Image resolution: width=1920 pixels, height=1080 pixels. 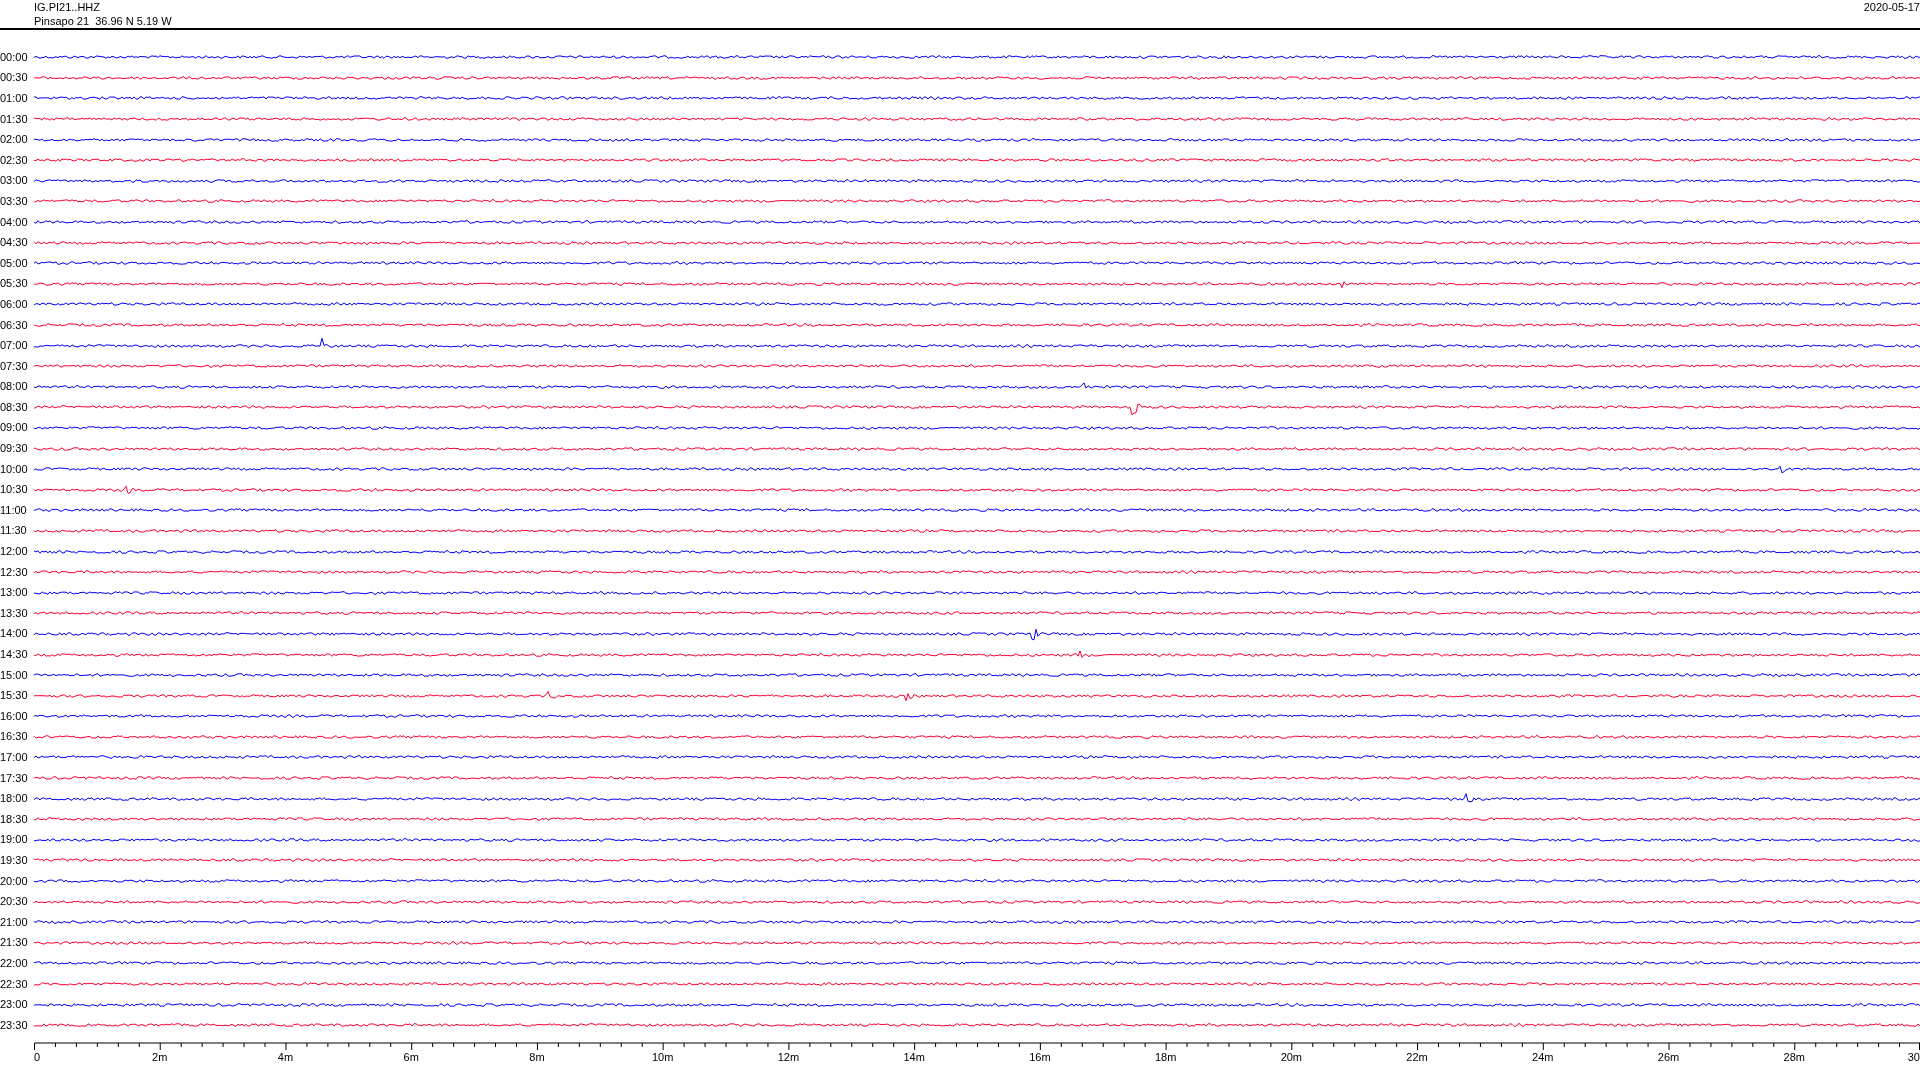 What do you see at coordinates (914, 1056) in the screenshot?
I see `axis-tick-label: 14m` at bounding box center [914, 1056].